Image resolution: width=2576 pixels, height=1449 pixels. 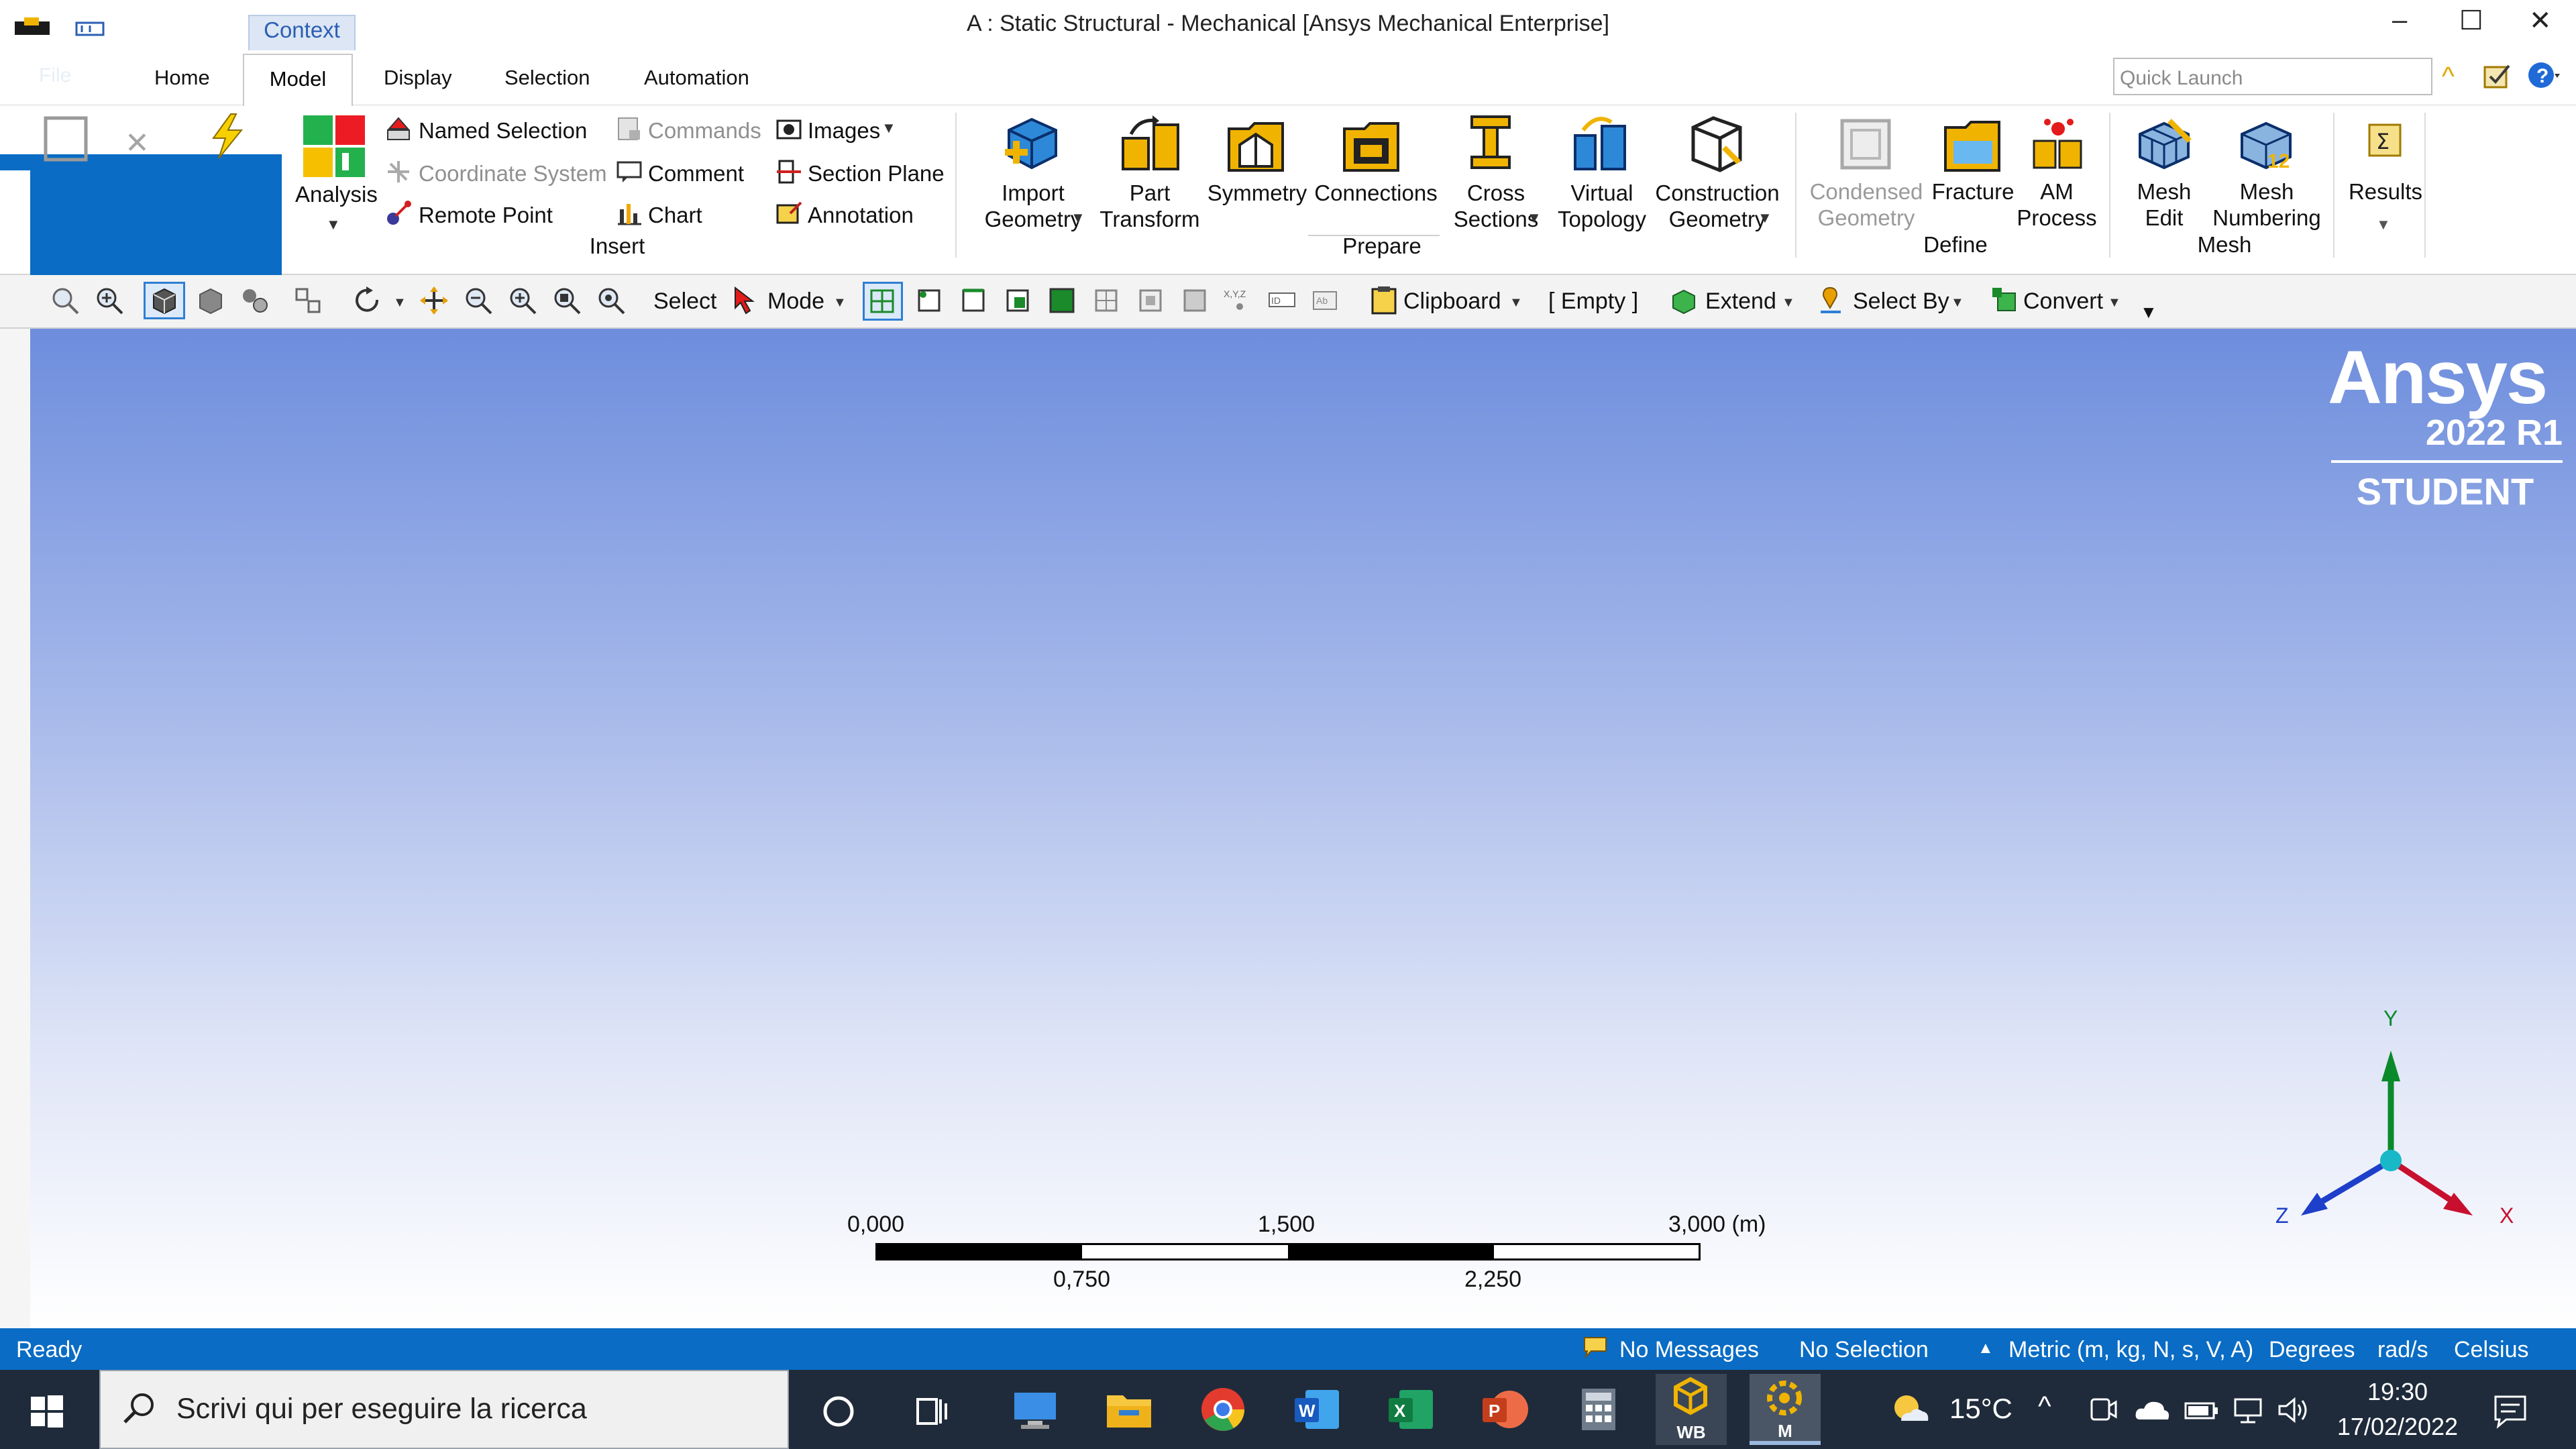 I want to click on chart-icon, so click(x=629, y=215).